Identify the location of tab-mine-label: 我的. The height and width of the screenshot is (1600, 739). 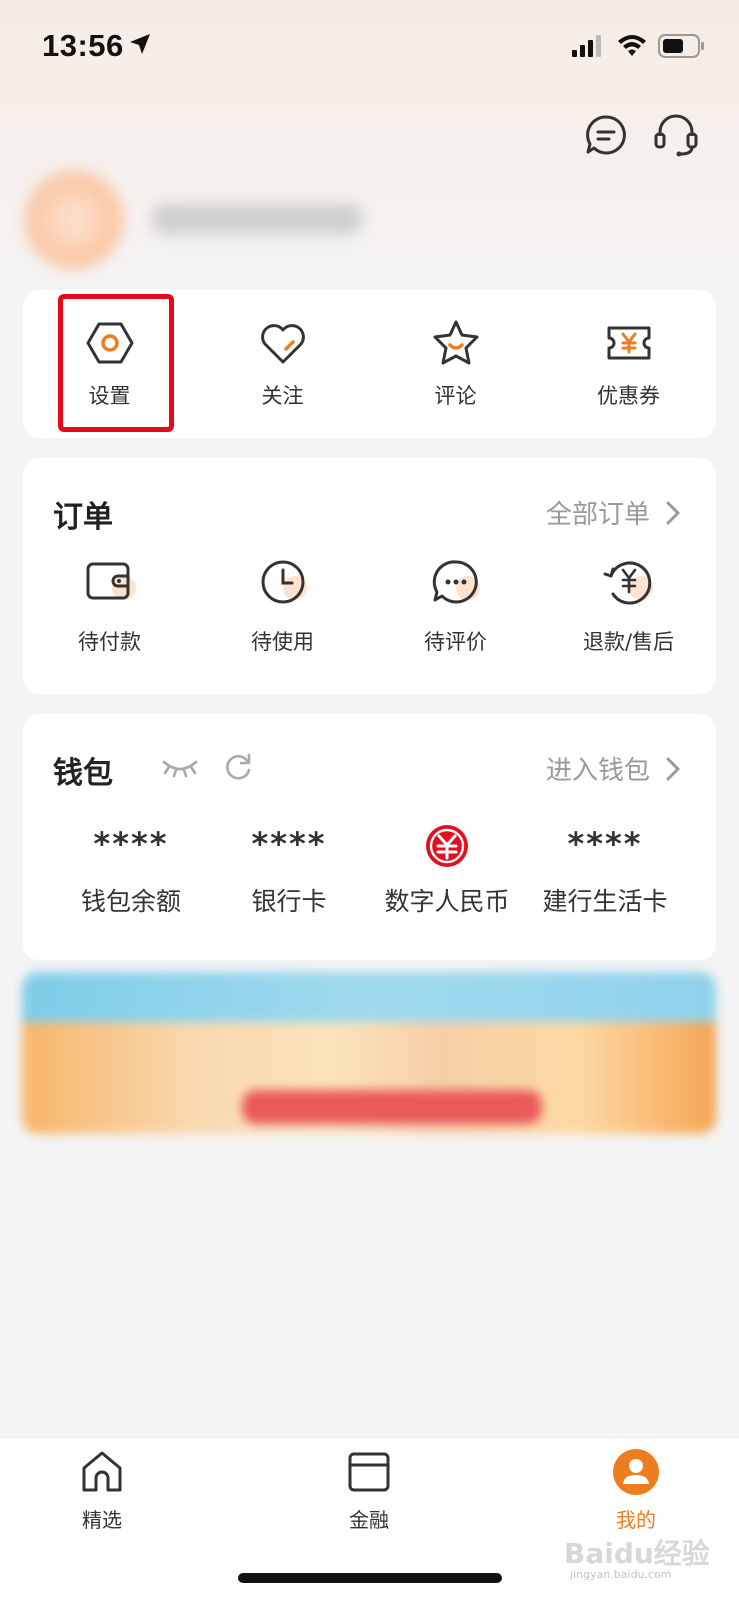
(636, 1520).